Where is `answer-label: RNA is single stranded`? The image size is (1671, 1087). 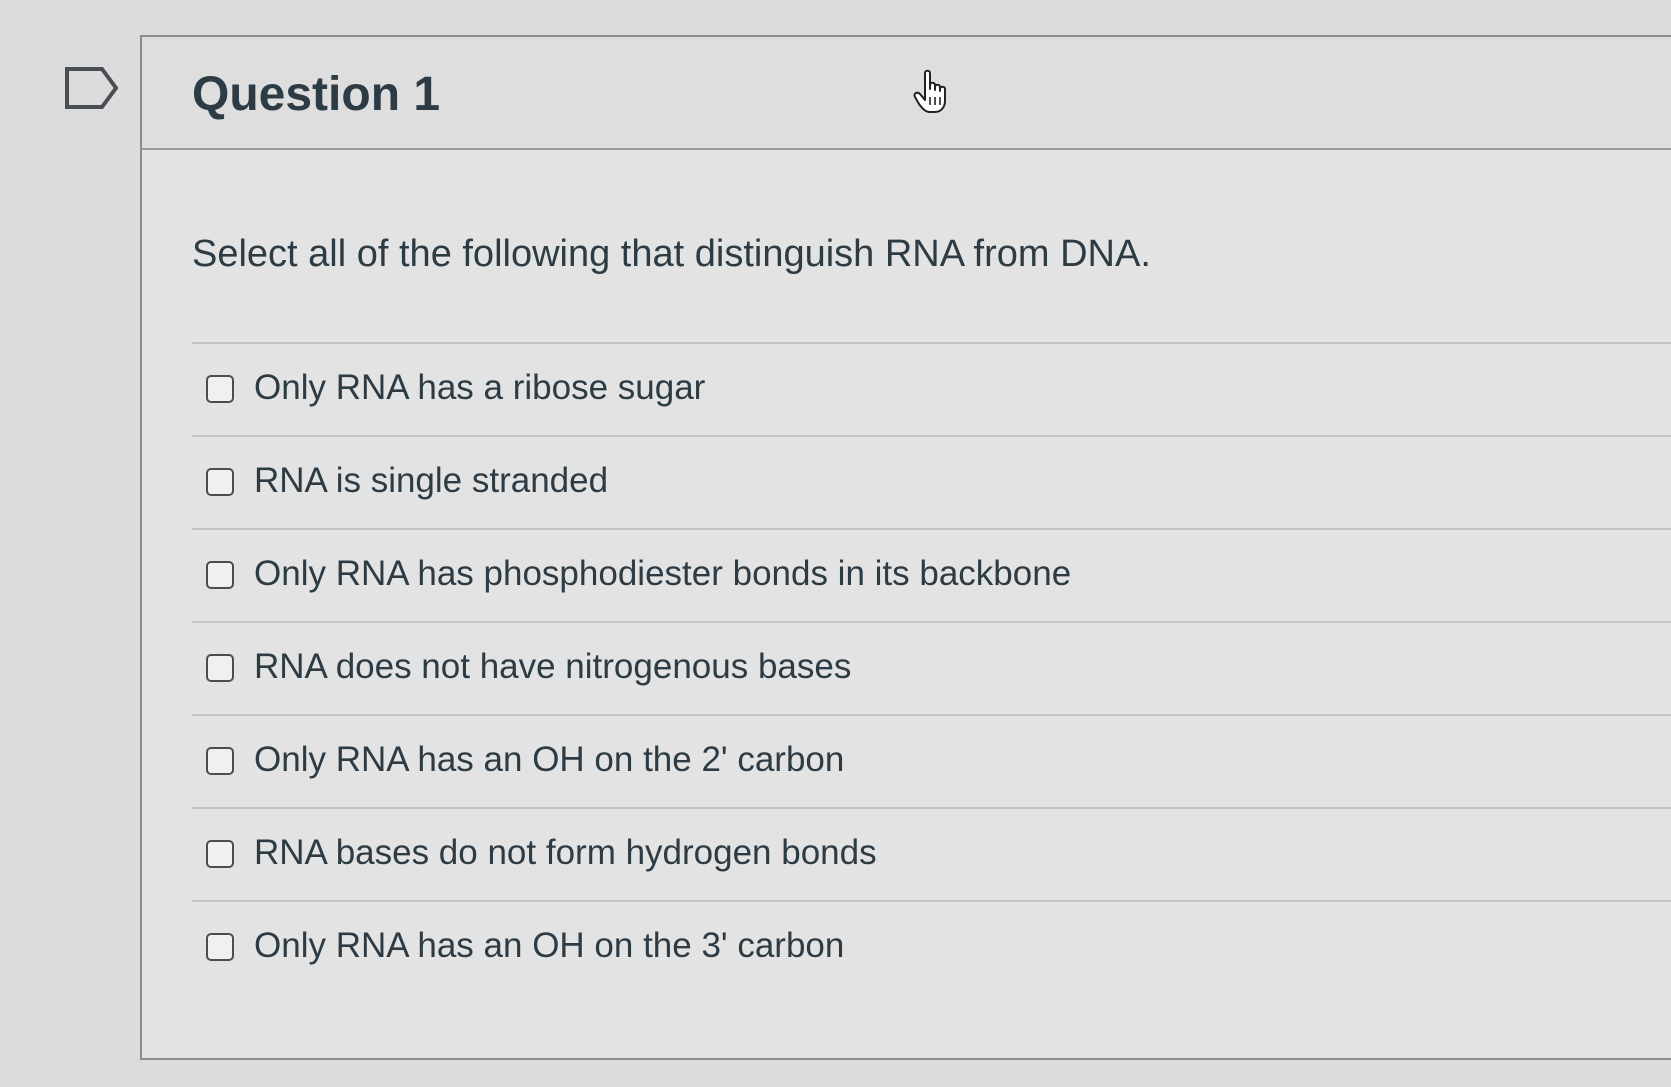
answer-label: RNA is single stranded is located at coordinates (431, 481).